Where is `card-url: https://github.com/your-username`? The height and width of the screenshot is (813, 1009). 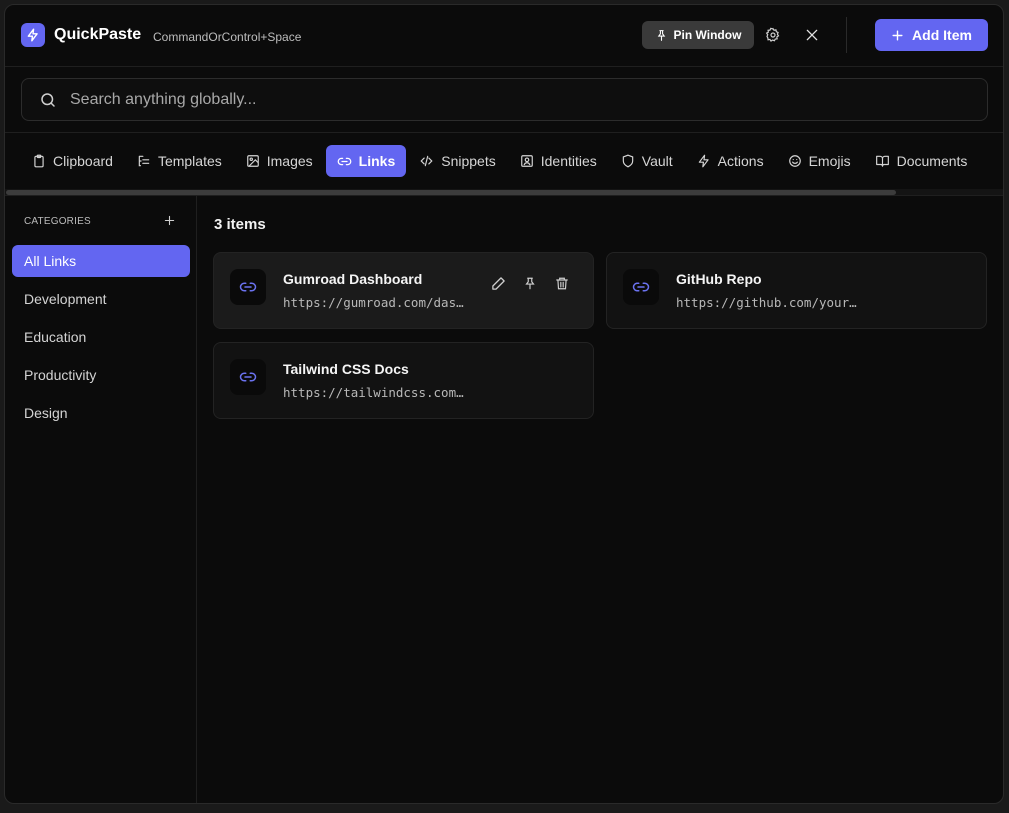 card-url: https://github.com/your-username is located at coordinates (770, 302).